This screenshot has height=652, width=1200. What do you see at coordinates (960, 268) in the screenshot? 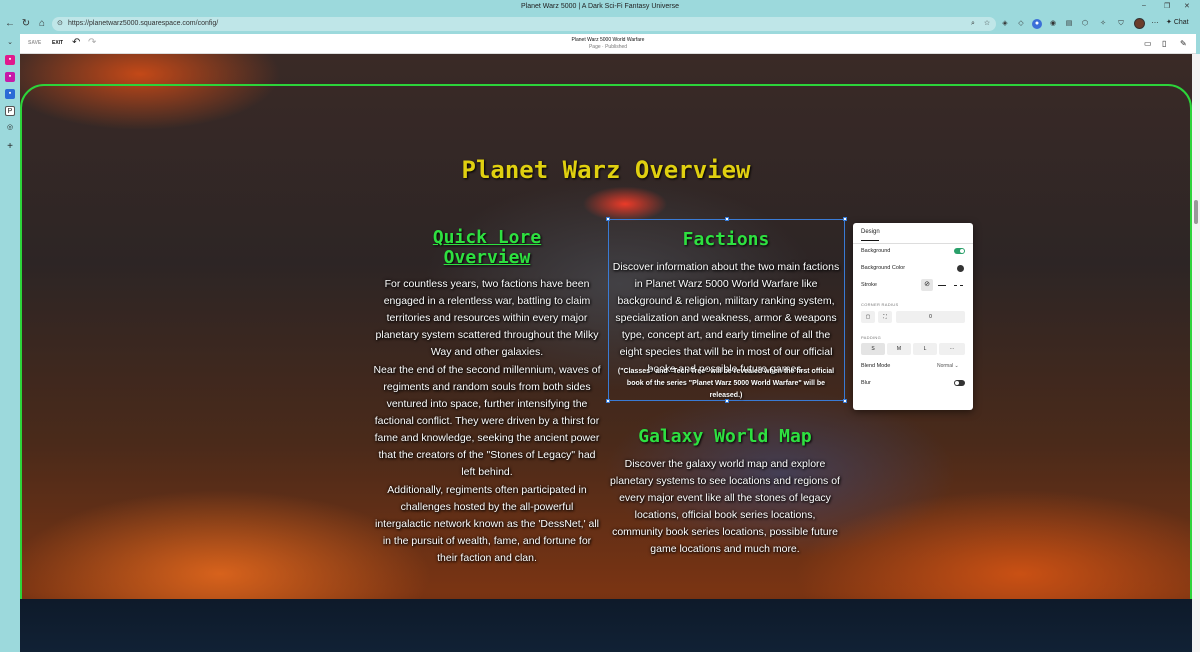
I see `background-color-swatch` at bounding box center [960, 268].